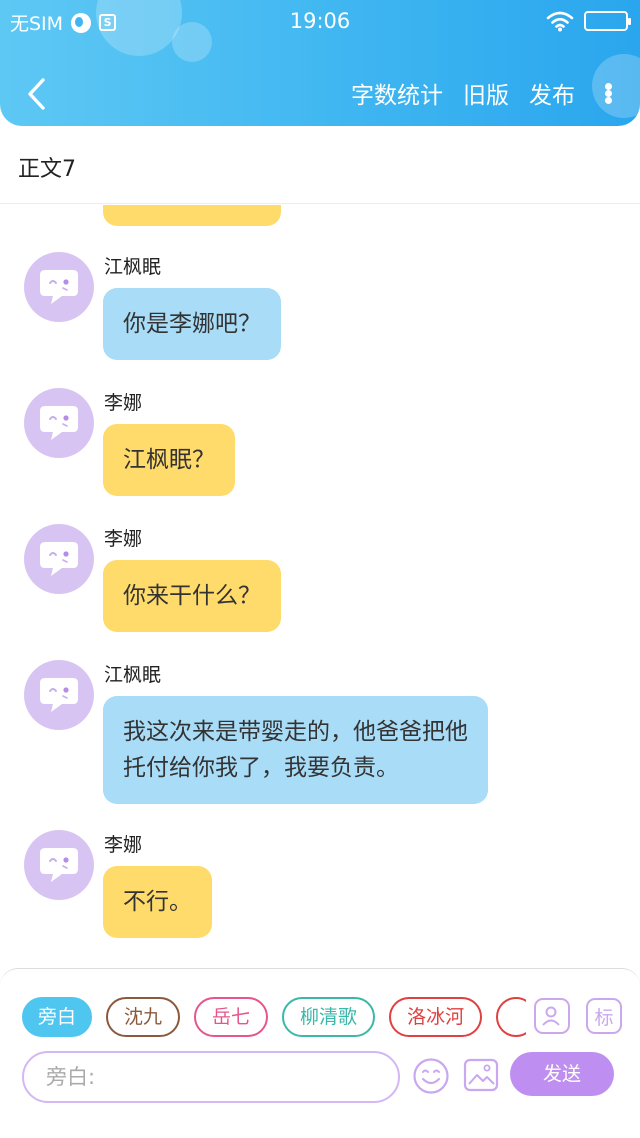  What do you see at coordinates (143, 1017) in the screenshot?
I see `character-chip: 沈九` at bounding box center [143, 1017].